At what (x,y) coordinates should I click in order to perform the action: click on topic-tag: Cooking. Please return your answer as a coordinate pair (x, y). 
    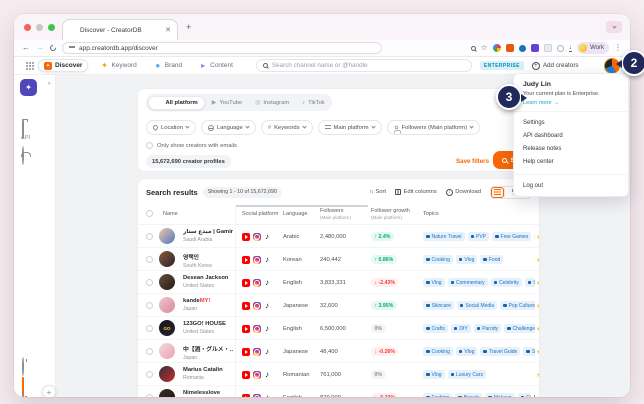
    Looking at the image, I should click on (438, 351).